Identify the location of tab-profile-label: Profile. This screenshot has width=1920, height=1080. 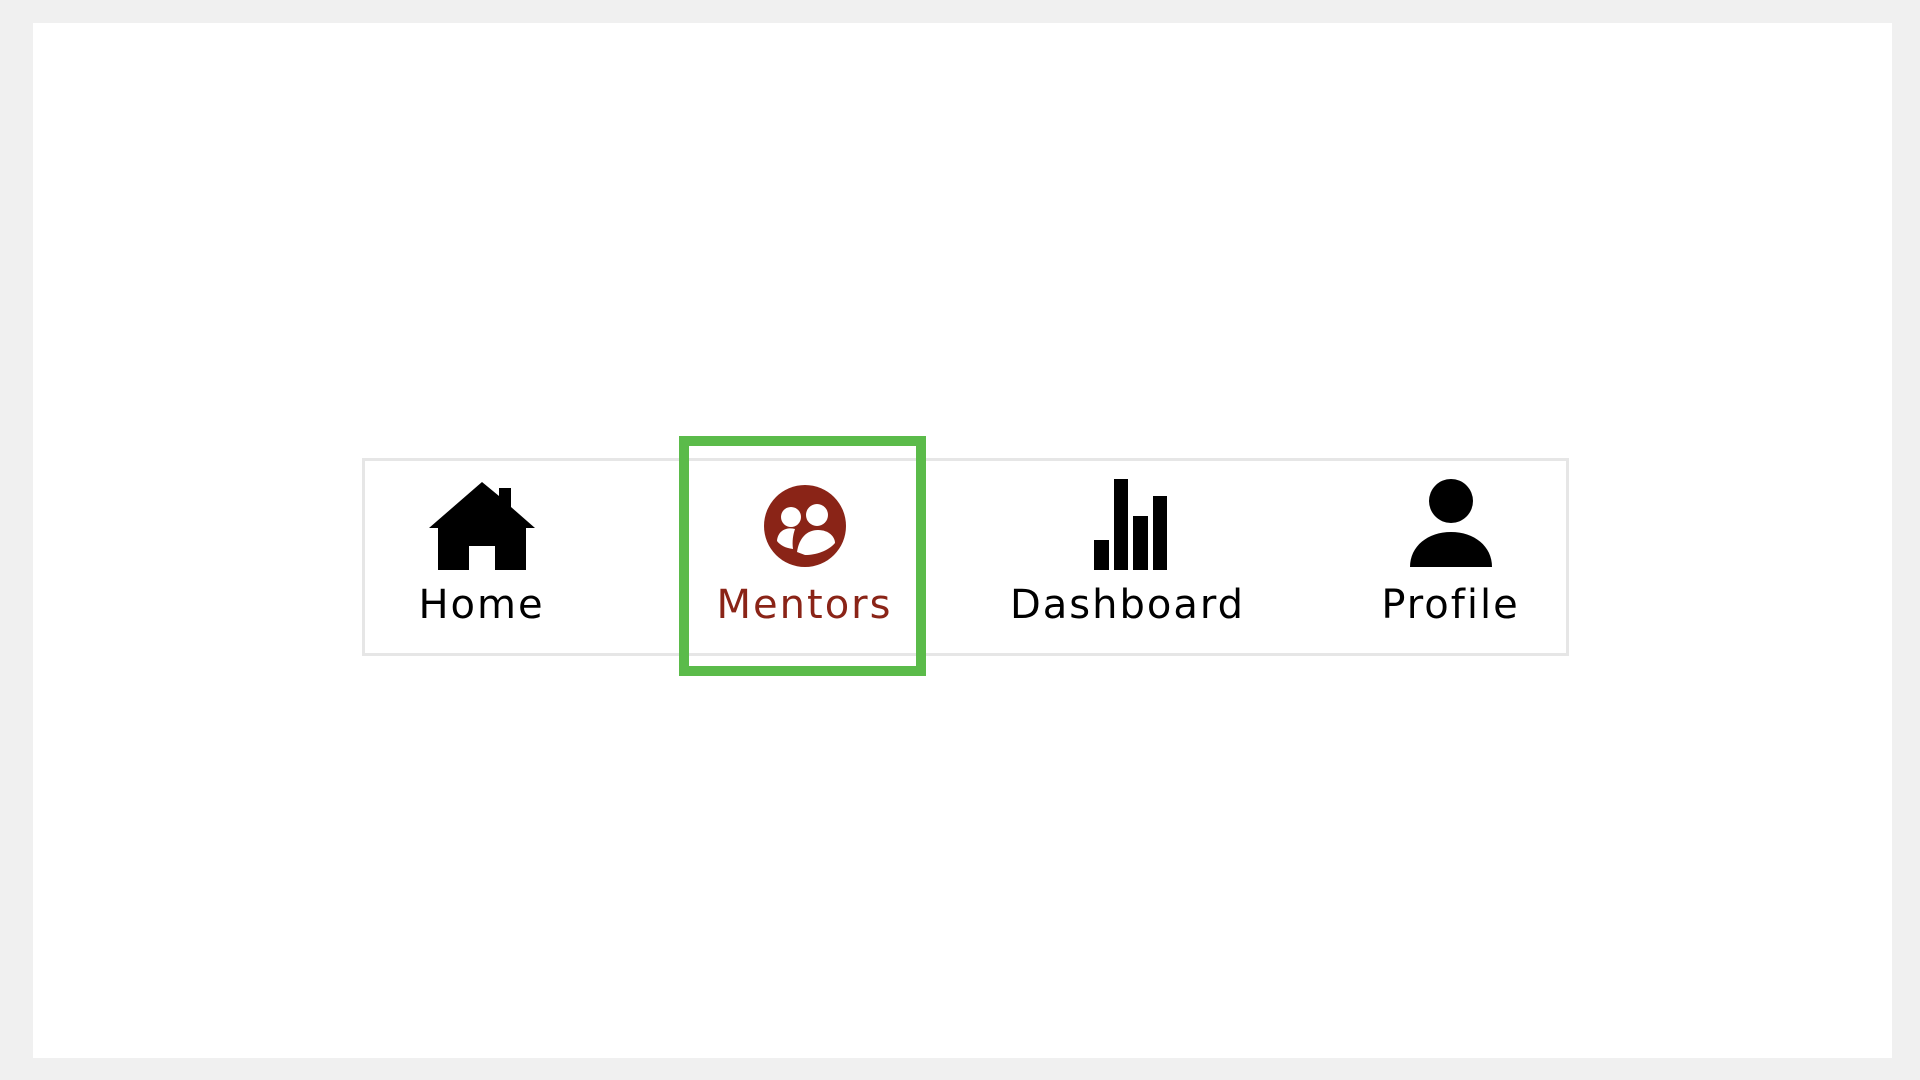
(1450, 605).